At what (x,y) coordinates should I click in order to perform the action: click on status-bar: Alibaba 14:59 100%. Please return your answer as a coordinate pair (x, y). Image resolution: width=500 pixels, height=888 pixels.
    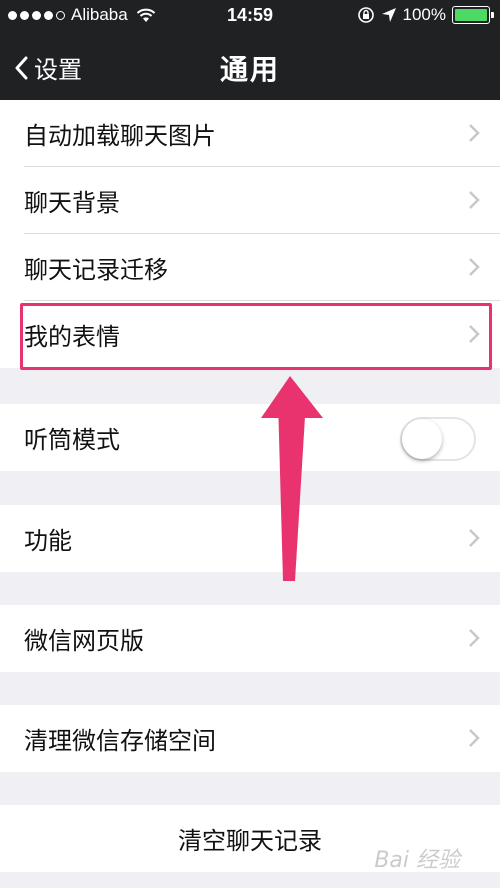
    Looking at the image, I should click on (250, 17).